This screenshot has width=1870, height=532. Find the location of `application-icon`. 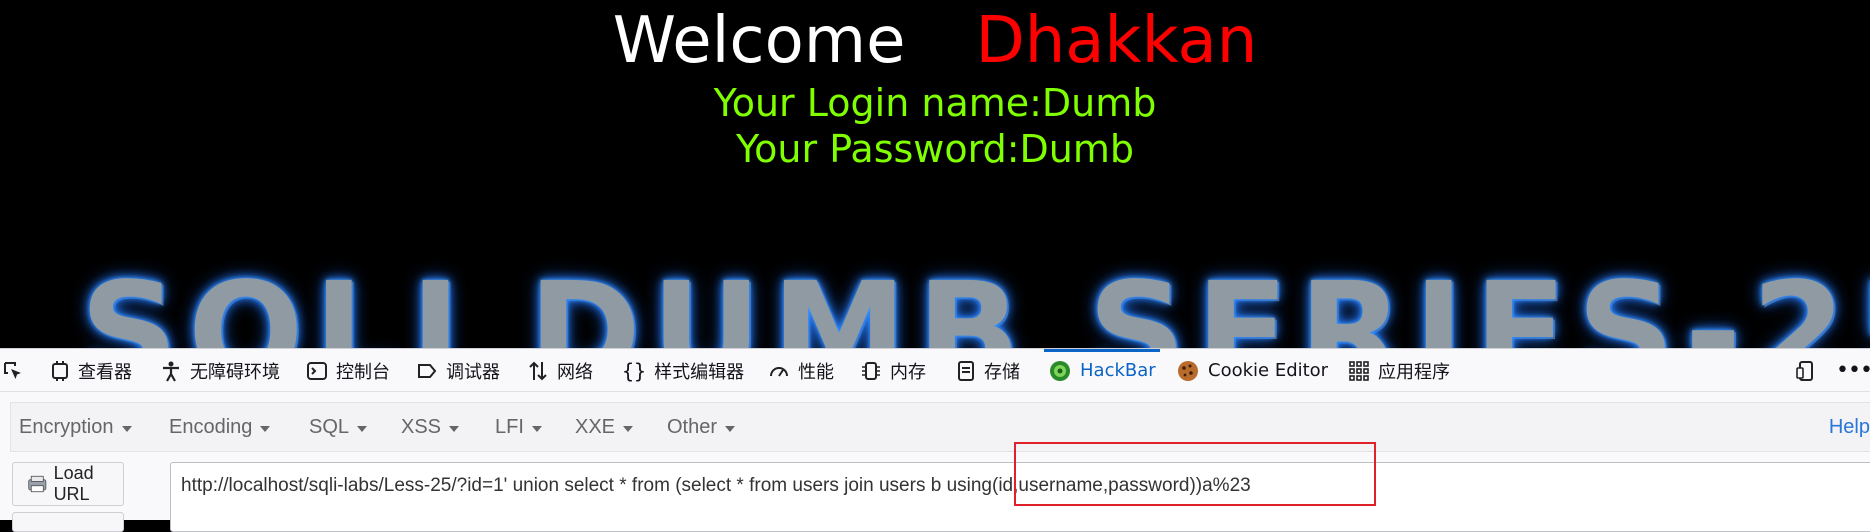

application-icon is located at coordinates (1359, 370).